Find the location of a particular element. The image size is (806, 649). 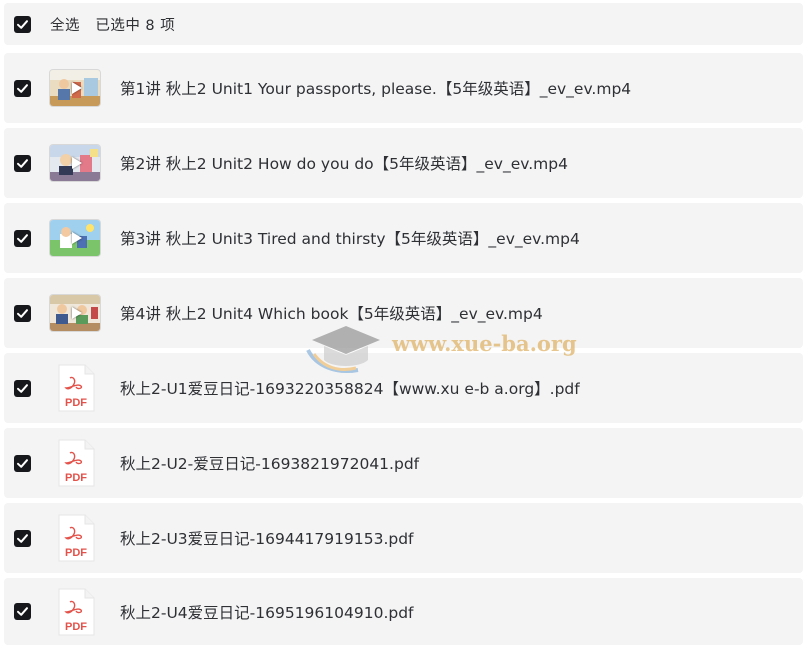

select-all-label: 全选 is located at coordinates (65, 25).